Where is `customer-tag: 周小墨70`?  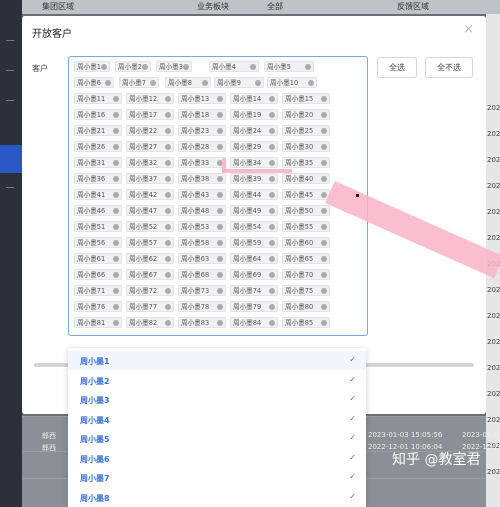 customer-tag: 周小墨70 is located at coordinates (306, 274).